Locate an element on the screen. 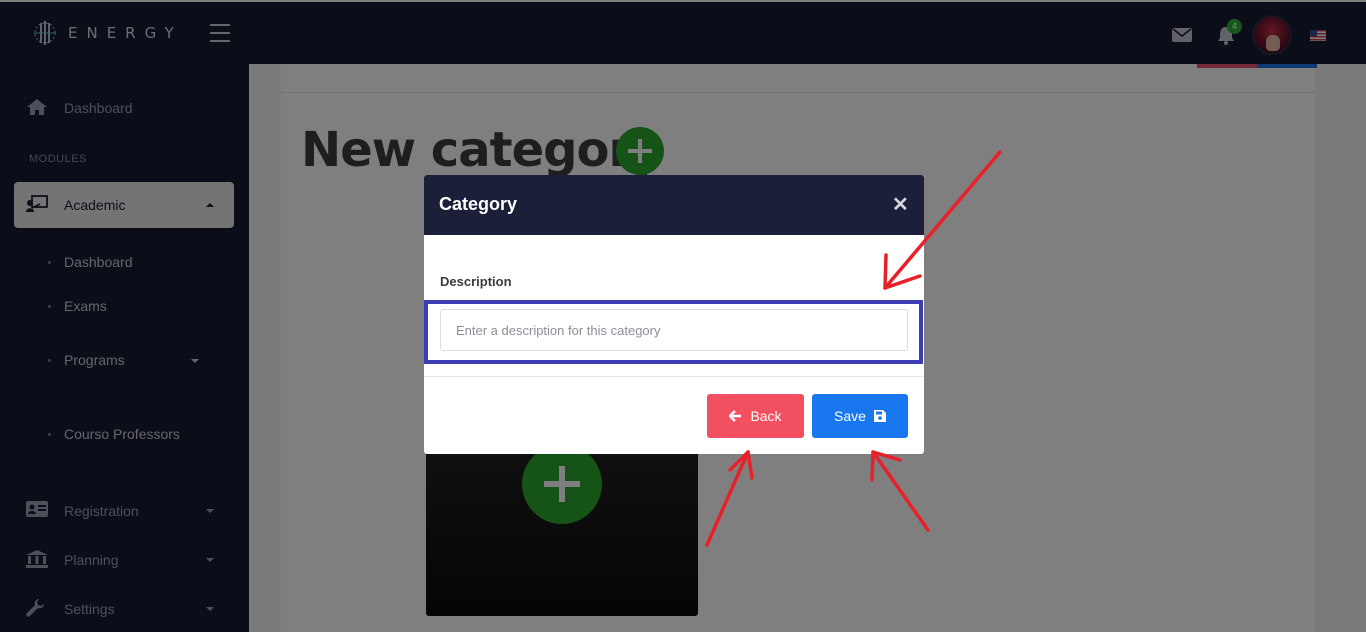 Image resolution: width=1366 pixels, height=632 pixels. close-icon: ✕ is located at coordinates (900, 204).